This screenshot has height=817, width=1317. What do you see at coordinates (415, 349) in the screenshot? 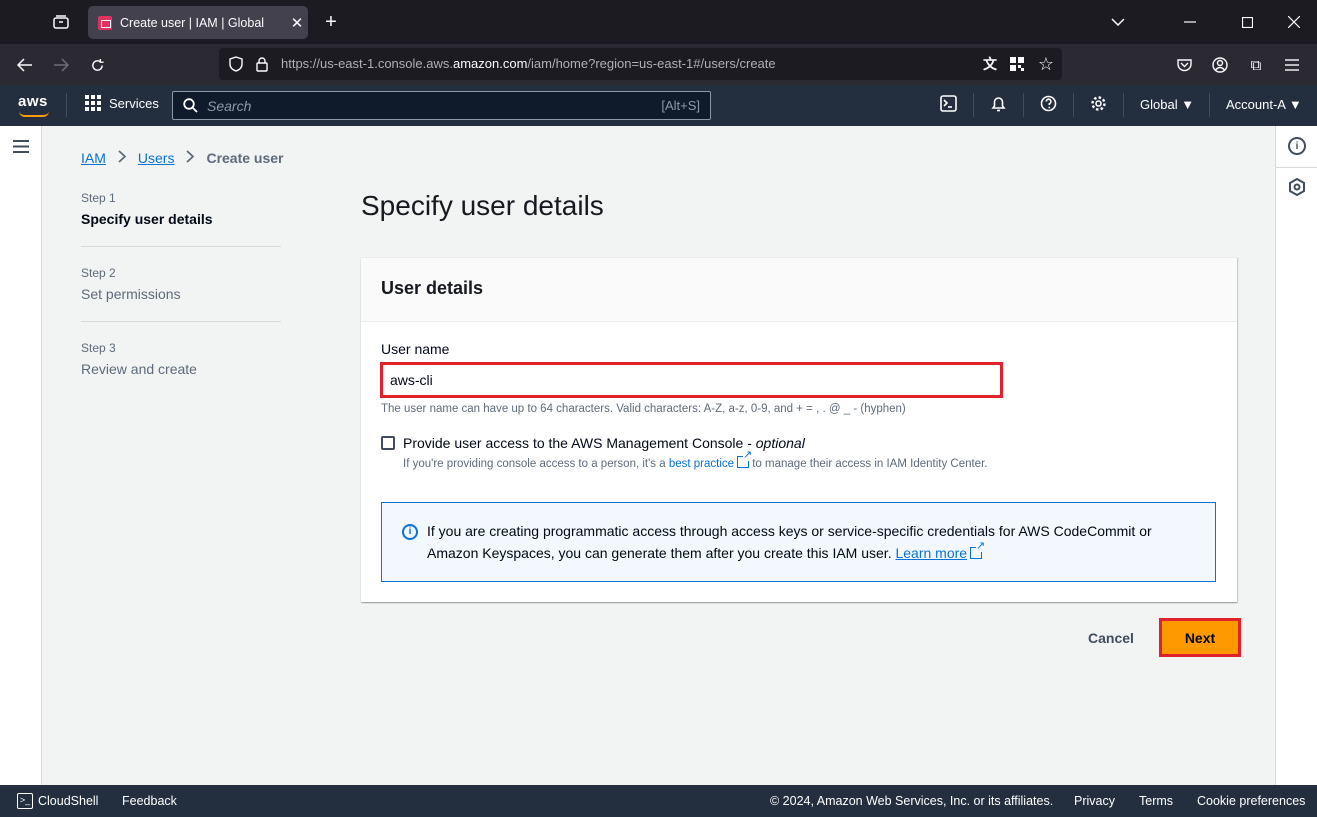
I see `username-label: User name` at bounding box center [415, 349].